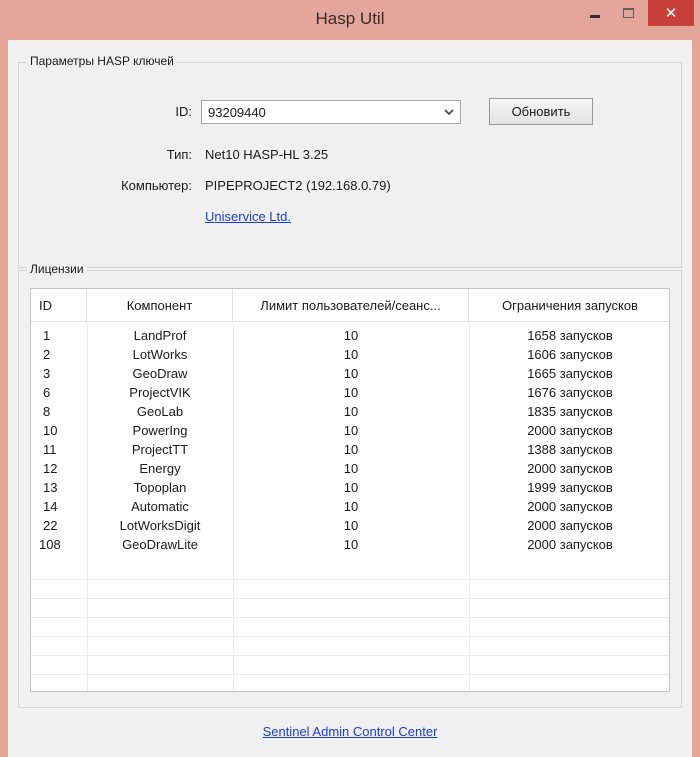 This screenshot has height=757, width=700. What do you see at coordinates (160, 411) in the screenshot?
I see `cell-component: GeoLab` at bounding box center [160, 411].